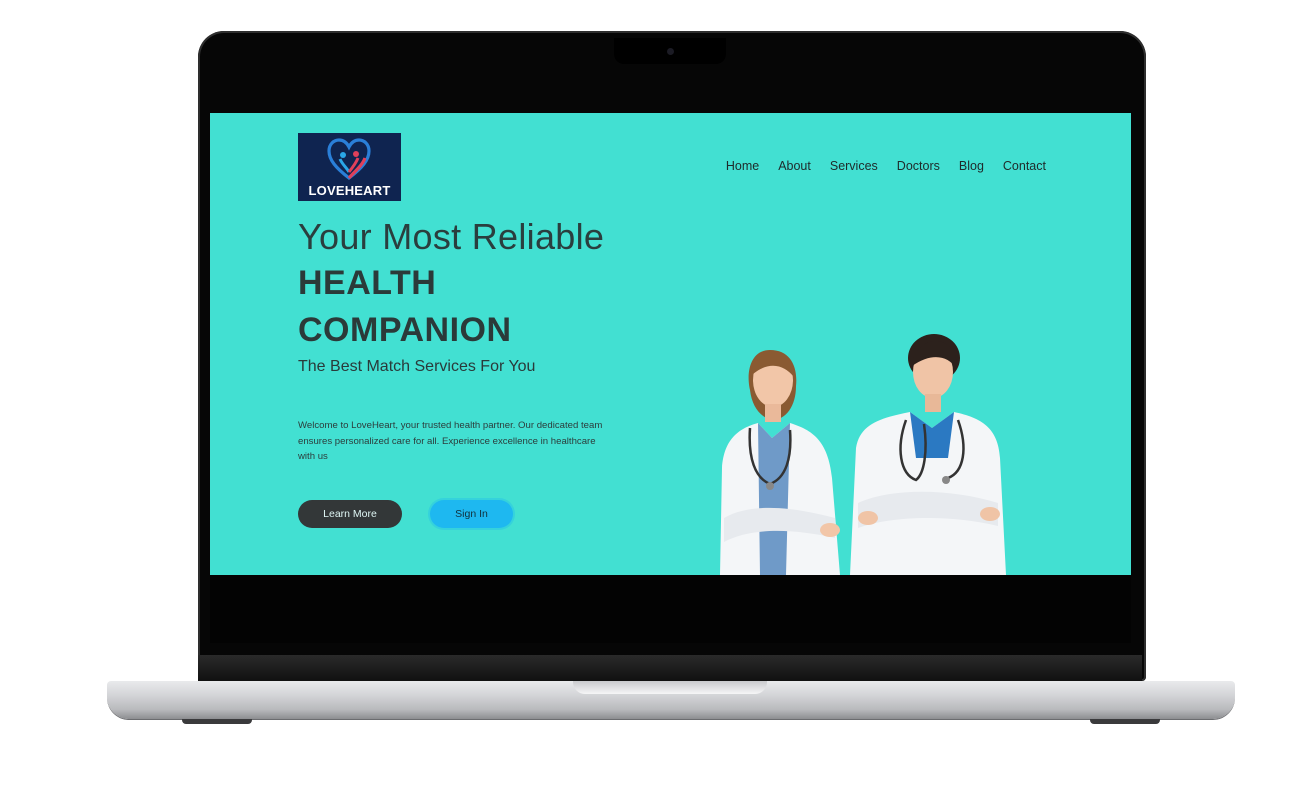 This screenshot has width=1297, height=797. Describe the element at coordinates (350, 514) in the screenshot. I see `learn-more-button: Learn More` at that location.